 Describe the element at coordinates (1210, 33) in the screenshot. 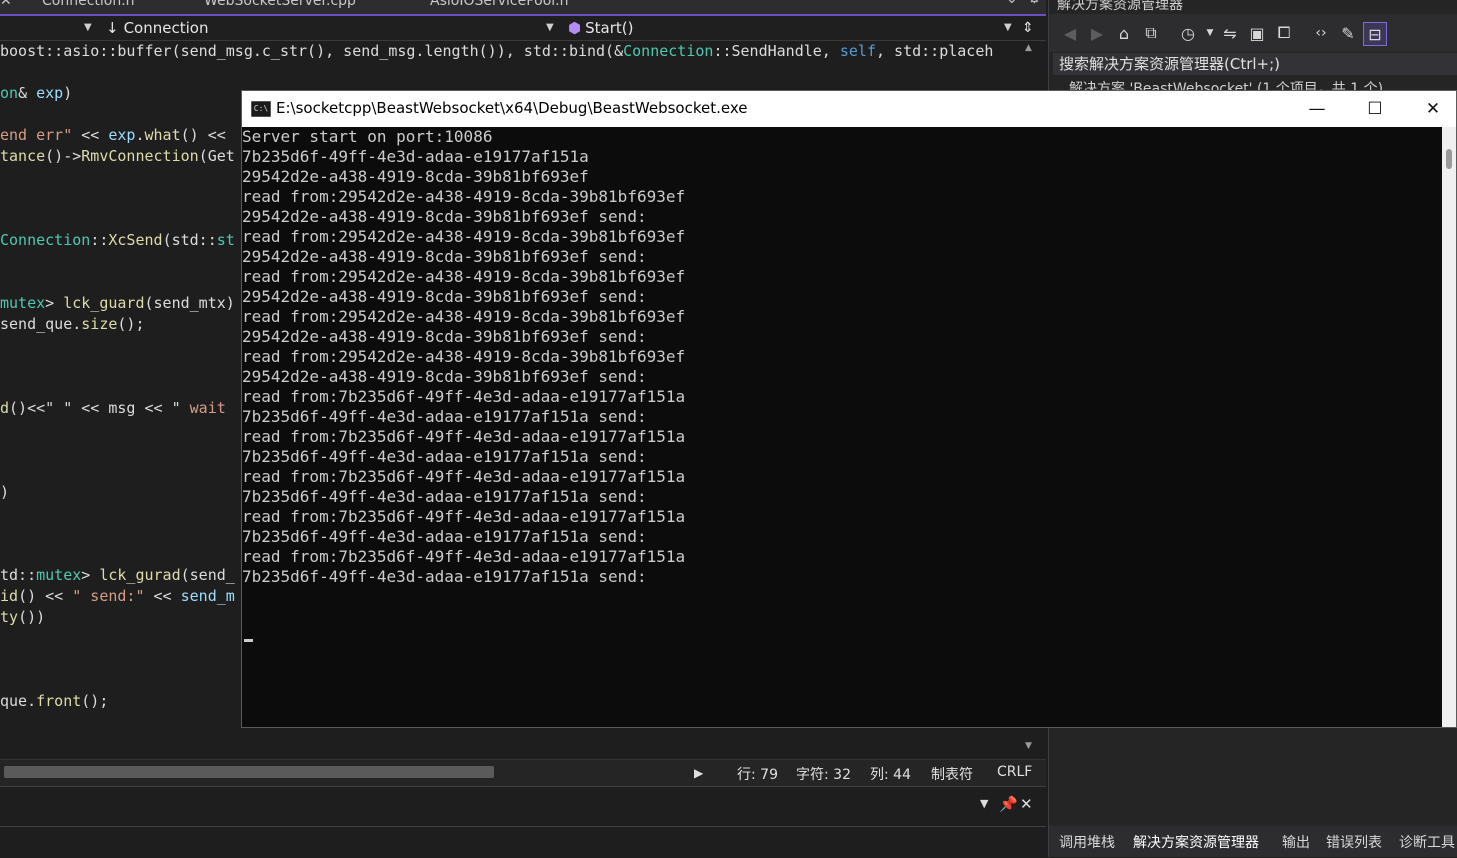

I see `history-dropdown-chevron-icon: ▼` at that location.